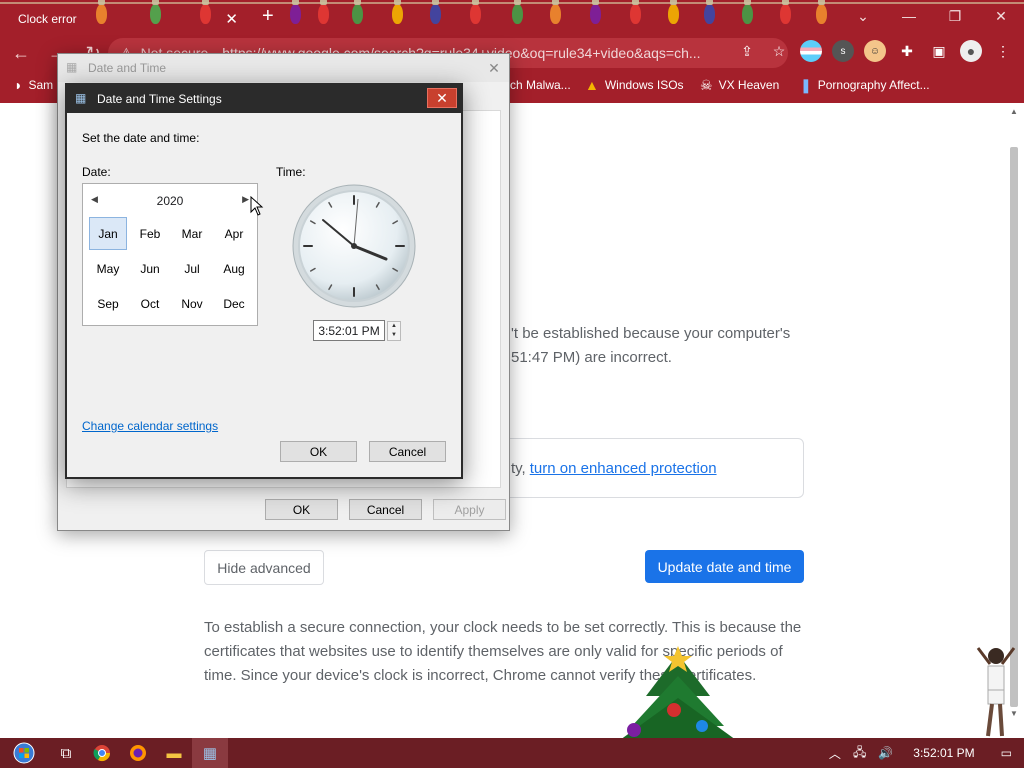  What do you see at coordinates (806, 84) in the screenshot?
I see `bookmark-favicon-icon: ❚` at bounding box center [806, 84].